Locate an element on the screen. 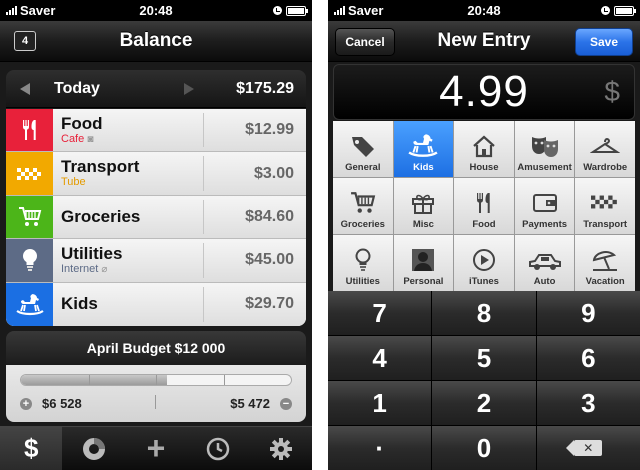  category-row-food: Food Cafe ◙ $12.99 is located at coordinates (156, 131).